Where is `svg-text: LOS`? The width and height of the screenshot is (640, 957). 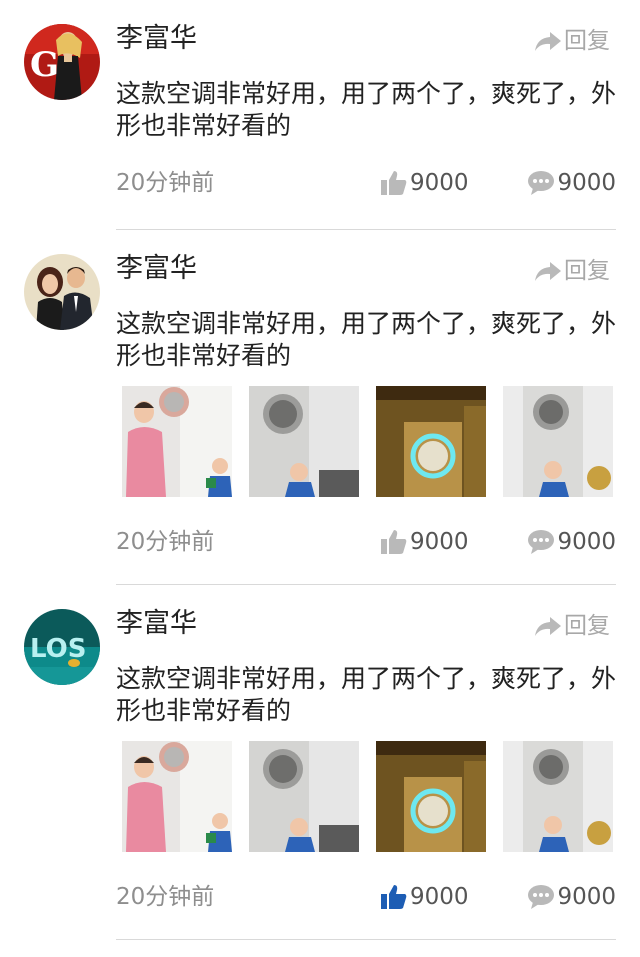
svg-text: LOS is located at coordinates (58, 649).